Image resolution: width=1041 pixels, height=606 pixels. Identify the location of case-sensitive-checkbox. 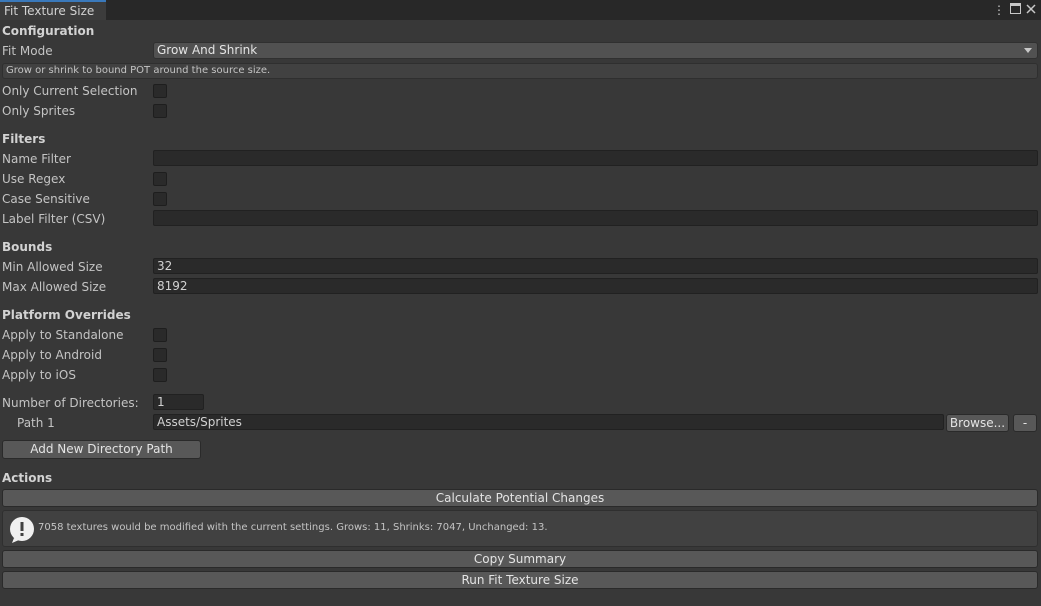
(160, 199).